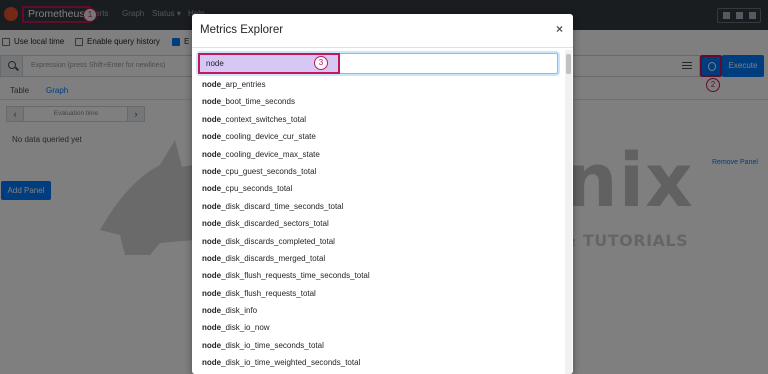  I want to click on metric-name-suffix: _cpu_guest_seconds_total, so click(269, 171).